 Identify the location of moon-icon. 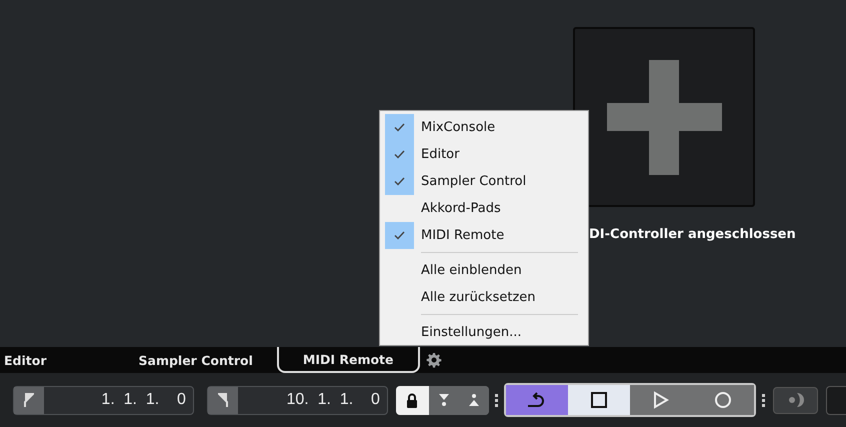
(795, 400).